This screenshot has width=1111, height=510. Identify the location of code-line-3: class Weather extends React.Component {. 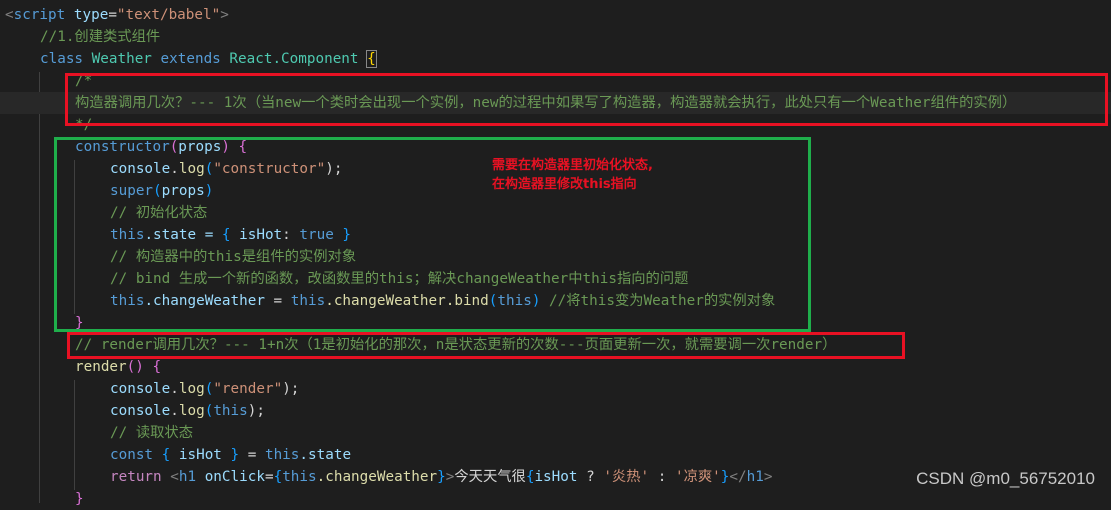
(208, 59).